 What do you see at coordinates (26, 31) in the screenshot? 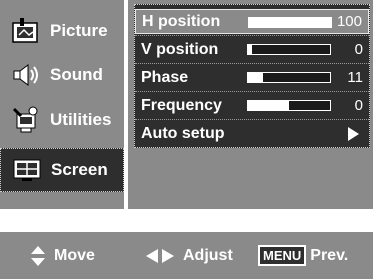
I see `picture-icon` at bounding box center [26, 31].